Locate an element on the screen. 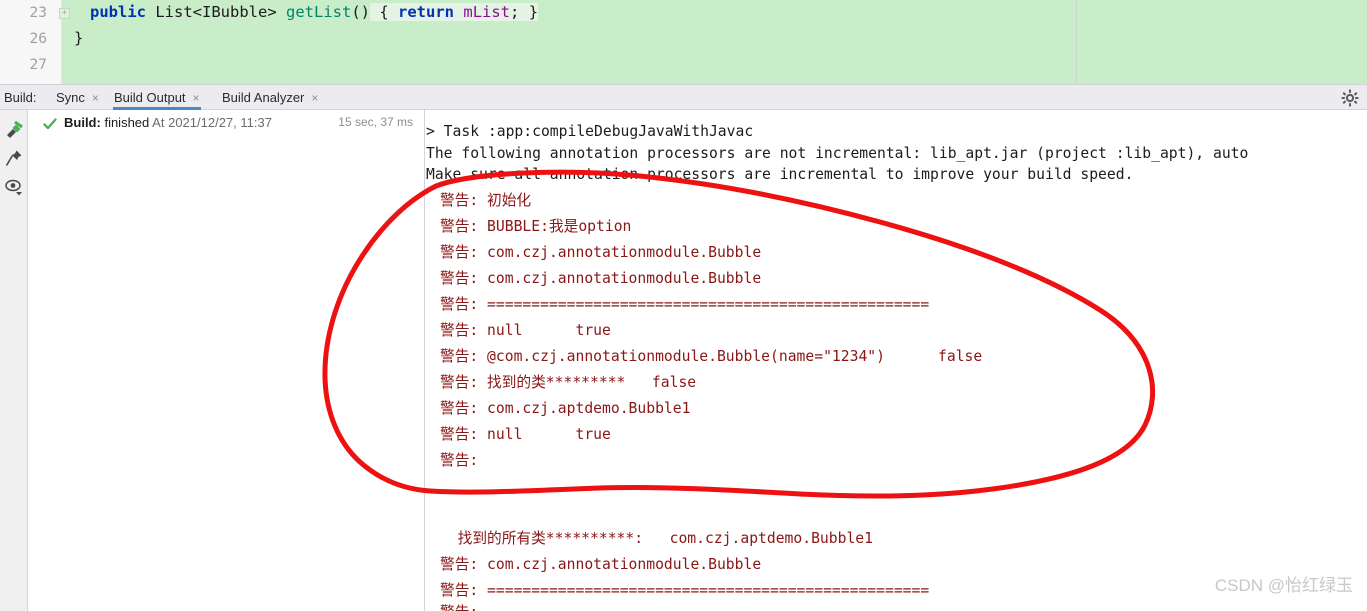 This screenshot has height=612, width=1367. code-line-26: } is located at coordinates (78, 38).